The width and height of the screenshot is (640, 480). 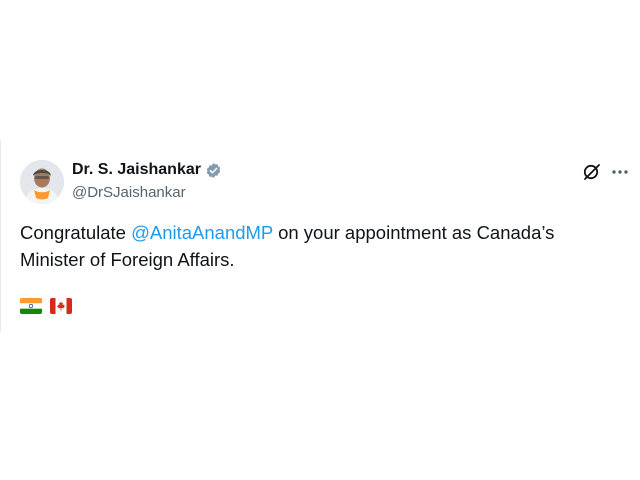 I want to click on mention-link: @AnitaAnandMP, so click(x=202, y=232).